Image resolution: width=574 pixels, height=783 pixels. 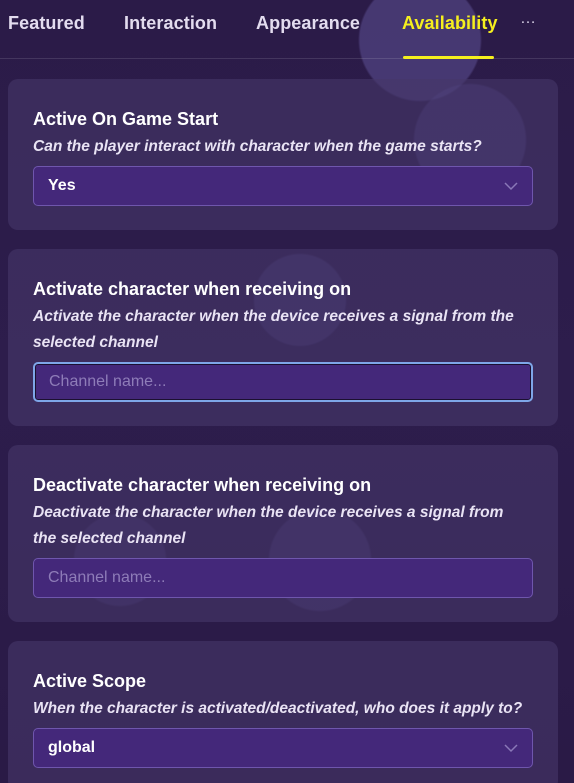 What do you see at coordinates (202, 485) in the screenshot?
I see `section-title: Deactivate character when receiving on` at bounding box center [202, 485].